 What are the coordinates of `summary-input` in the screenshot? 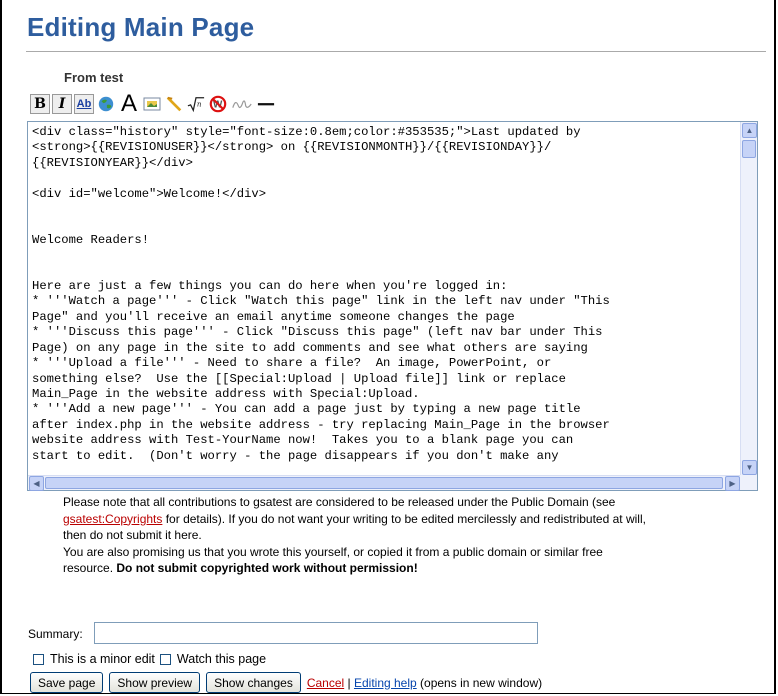 It's located at (316, 633).